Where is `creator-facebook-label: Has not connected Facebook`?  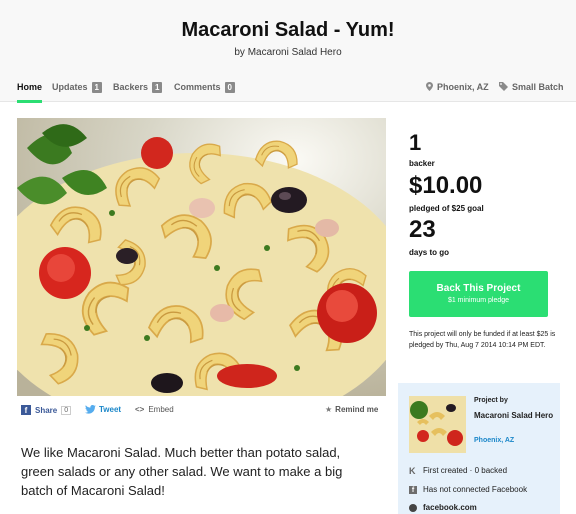
creator-facebook-label: Has not connected Facebook is located at coordinates (475, 489).